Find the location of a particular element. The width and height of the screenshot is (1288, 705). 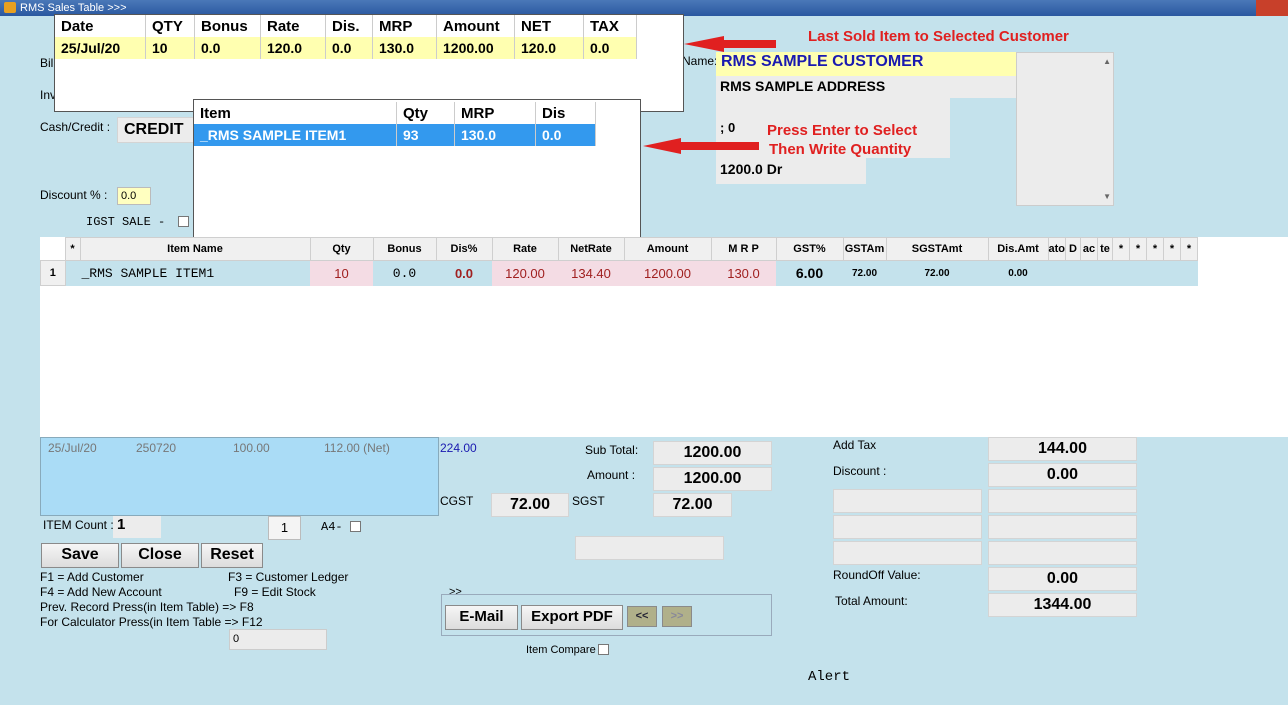

customer-name: RMS SAMPLE CUSTOMER is located at coordinates (822, 61).